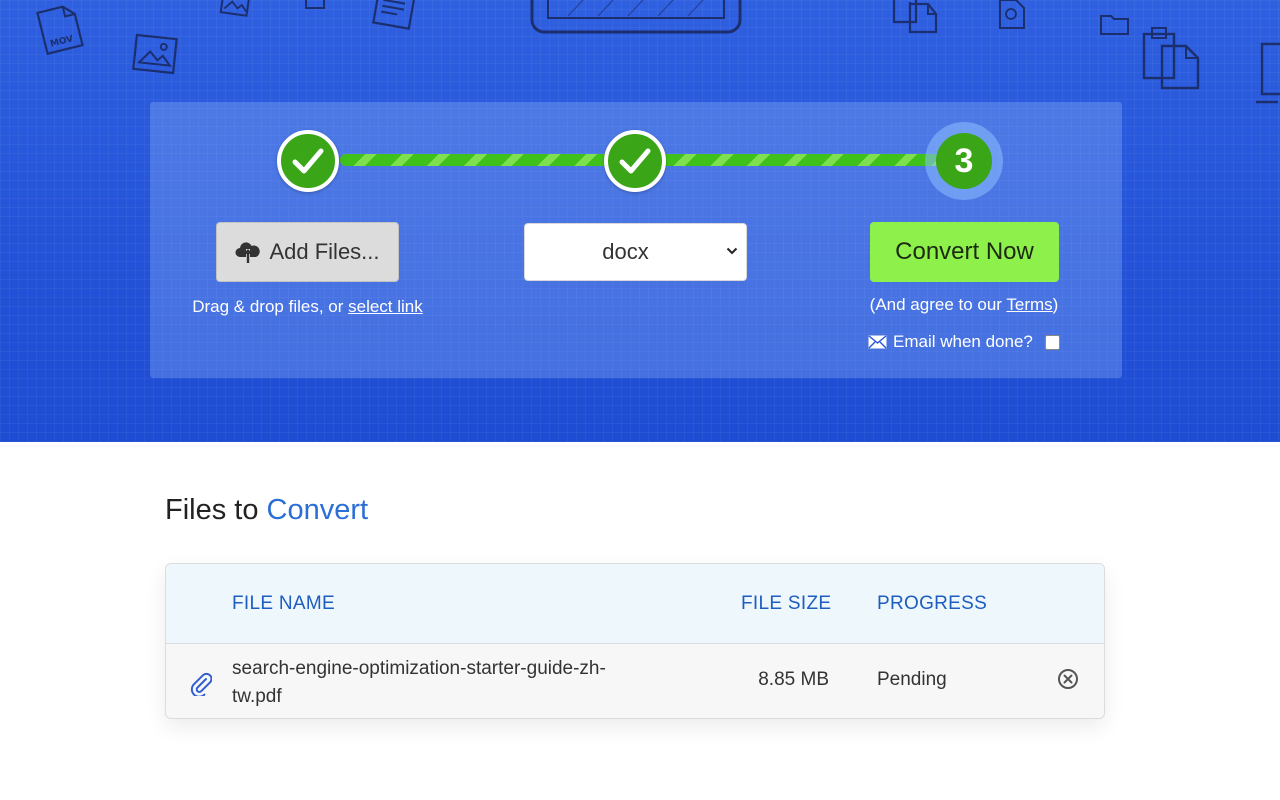 The width and height of the screenshot is (1280, 800). What do you see at coordinates (1068, 679) in the screenshot?
I see `close-circle-icon` at bounding box center [1068, 679].